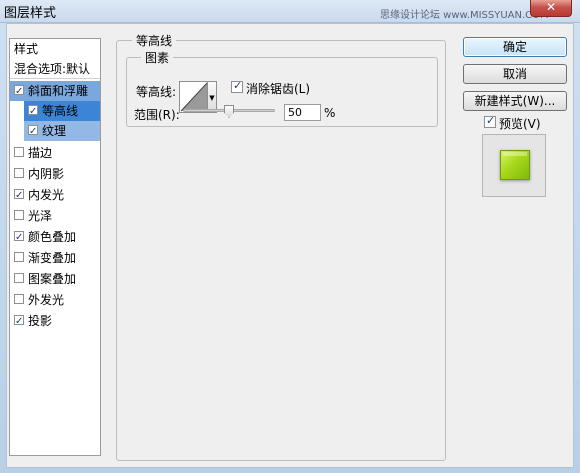  I want to click on elements-group-title: 图素, so click(157, 57).